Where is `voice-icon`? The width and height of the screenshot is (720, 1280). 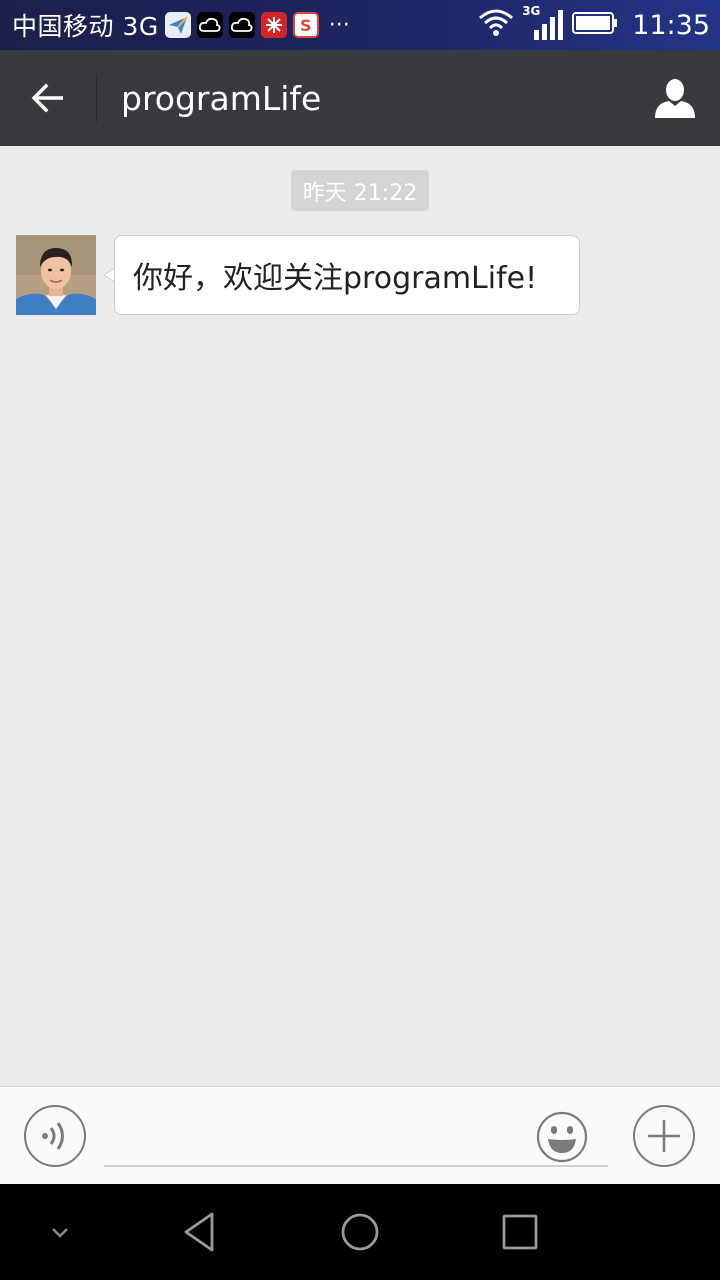 voice-icon is located at coordinates (53, 1136).